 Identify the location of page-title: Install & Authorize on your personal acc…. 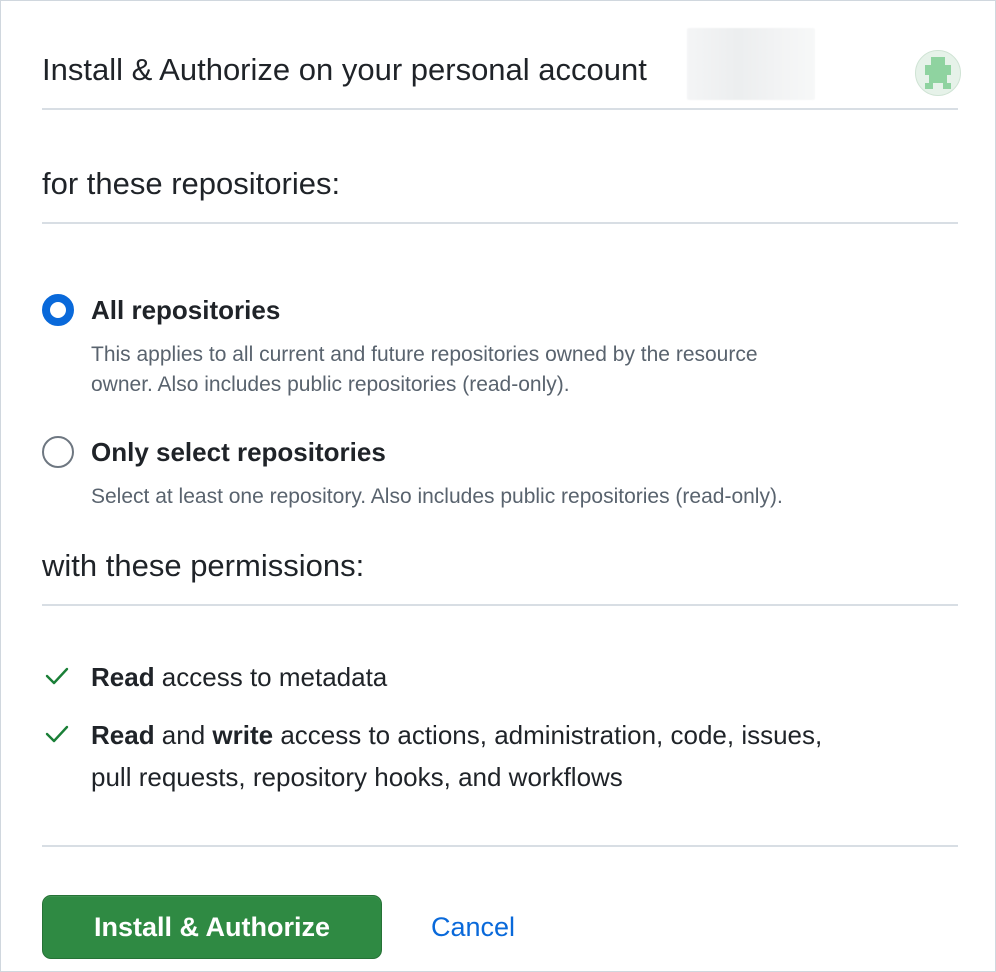
(344, 69).